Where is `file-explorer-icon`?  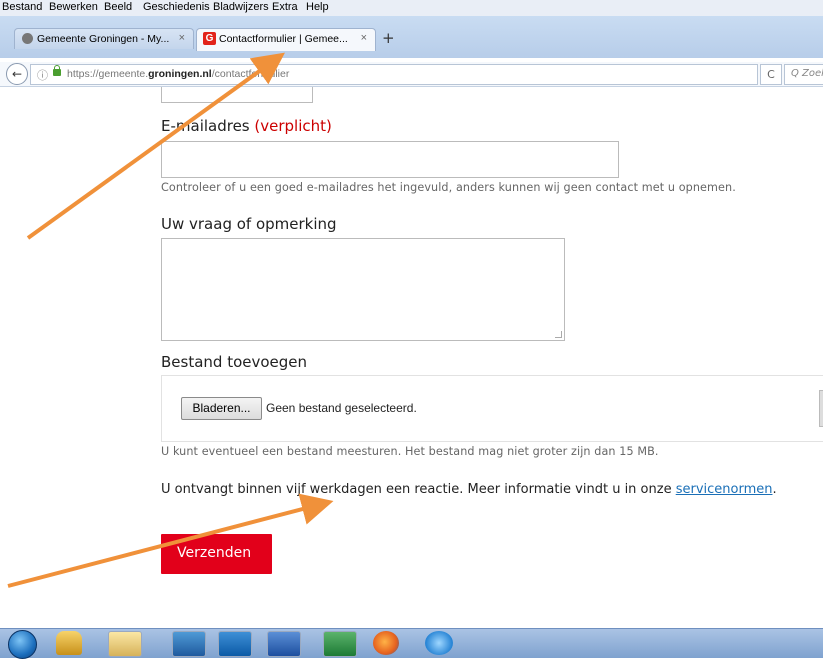
file-explorer-icon is located at coordinates (125, 644).